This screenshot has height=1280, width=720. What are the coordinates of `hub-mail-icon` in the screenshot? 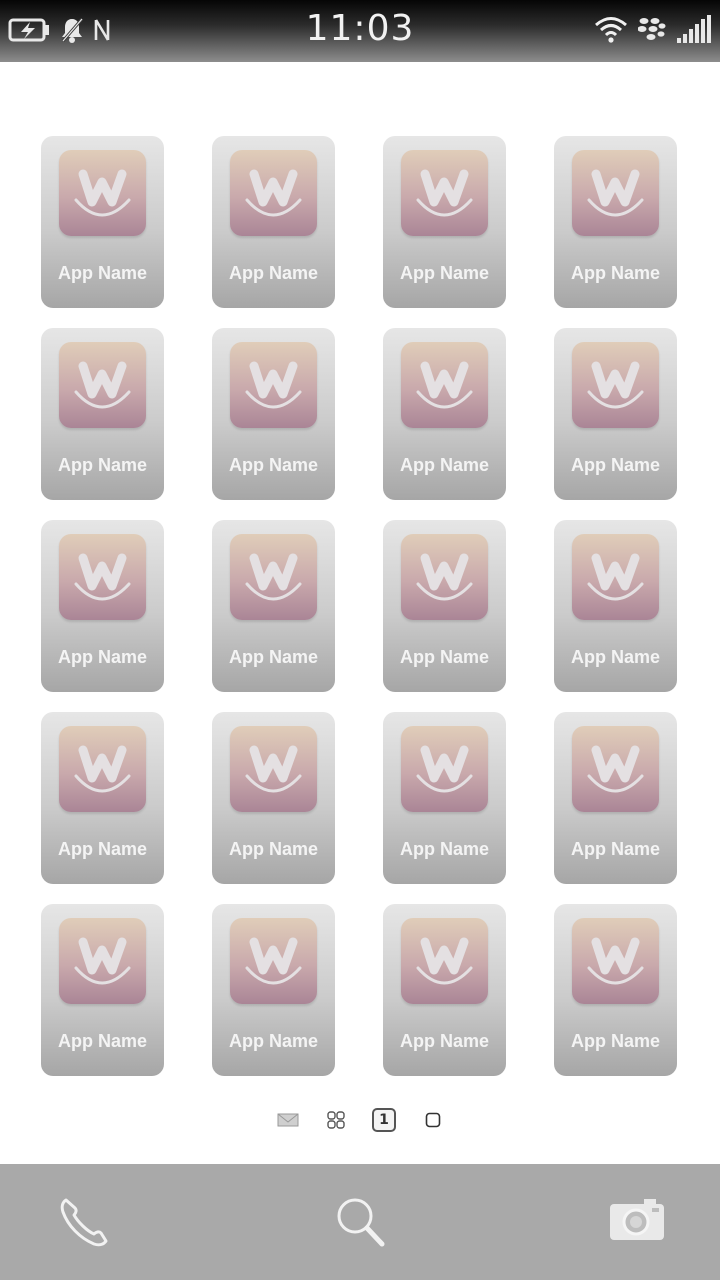 It's located at (288, 1120).